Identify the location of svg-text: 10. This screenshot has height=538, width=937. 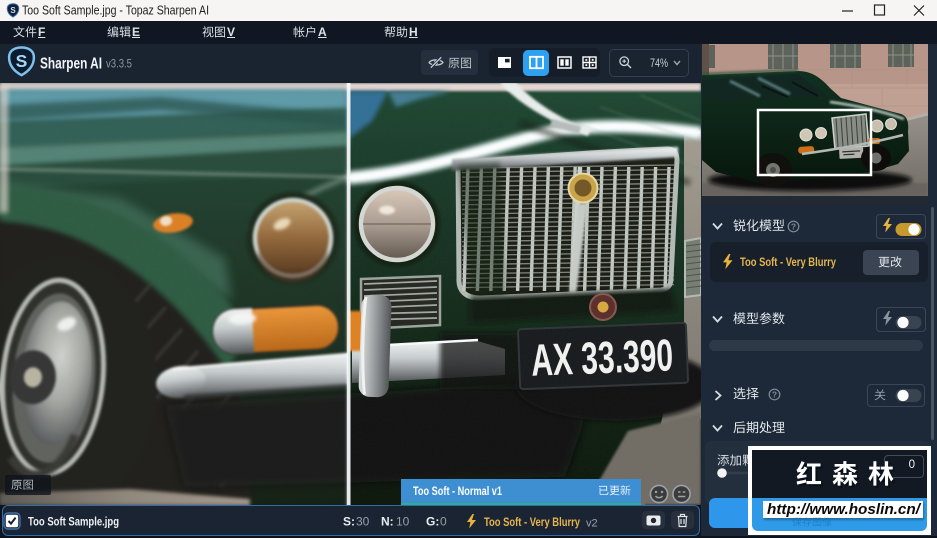
(403, 522).